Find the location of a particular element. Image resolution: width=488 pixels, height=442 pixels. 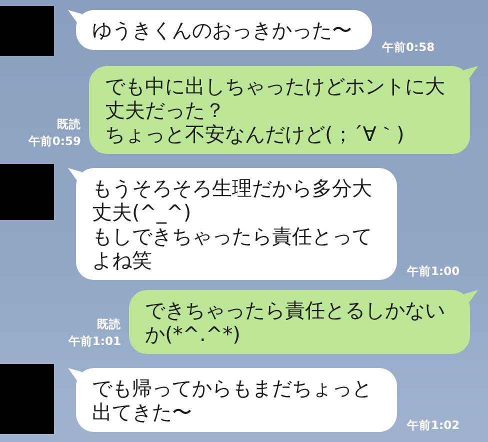

message-text: ゆうきくんのおっきかった〜 is located at coordinates (222, 30).